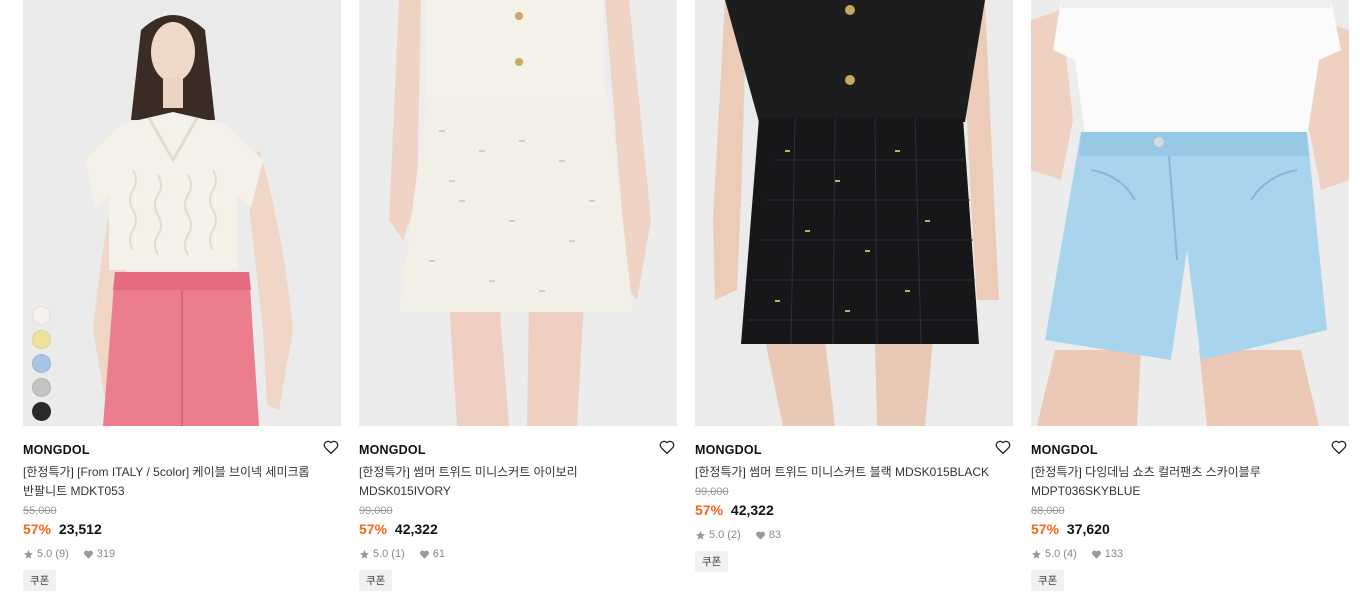 The height and width of the screenshot is (602, 1360). I want to click on review-meta: 5.0 (1) 61, so click(518, 554).